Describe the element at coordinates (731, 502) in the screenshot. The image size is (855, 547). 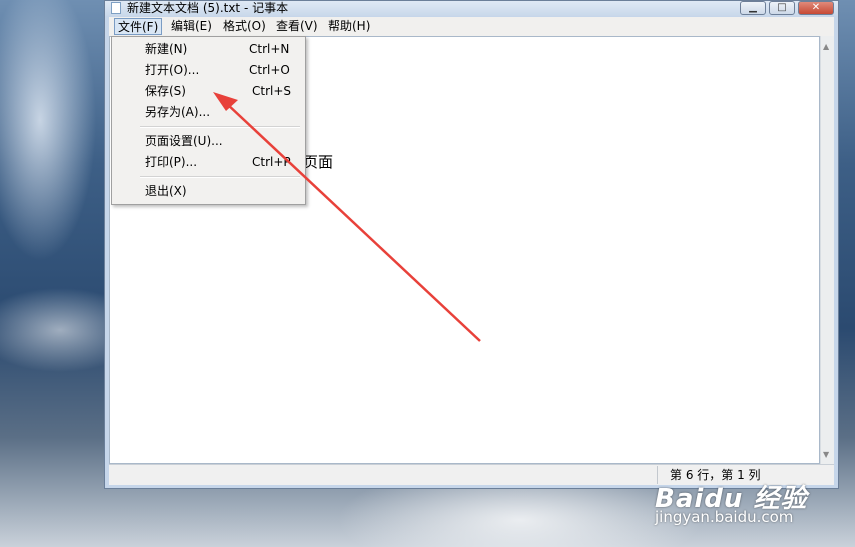
I see `watermark: Baidu 经验 jingyan.baidu.com` at that location.